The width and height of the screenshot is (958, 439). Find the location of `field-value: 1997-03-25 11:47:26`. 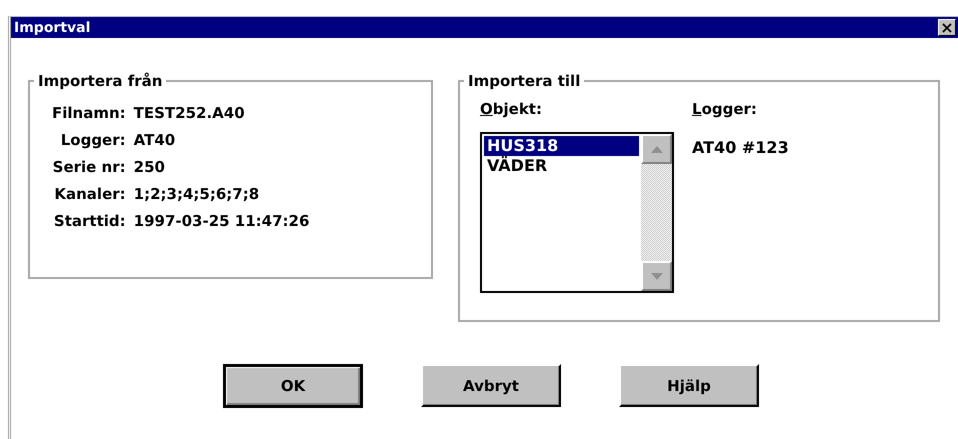

field-value: 1997-03-25 11:47:26 is located at coordinates (222, 221).